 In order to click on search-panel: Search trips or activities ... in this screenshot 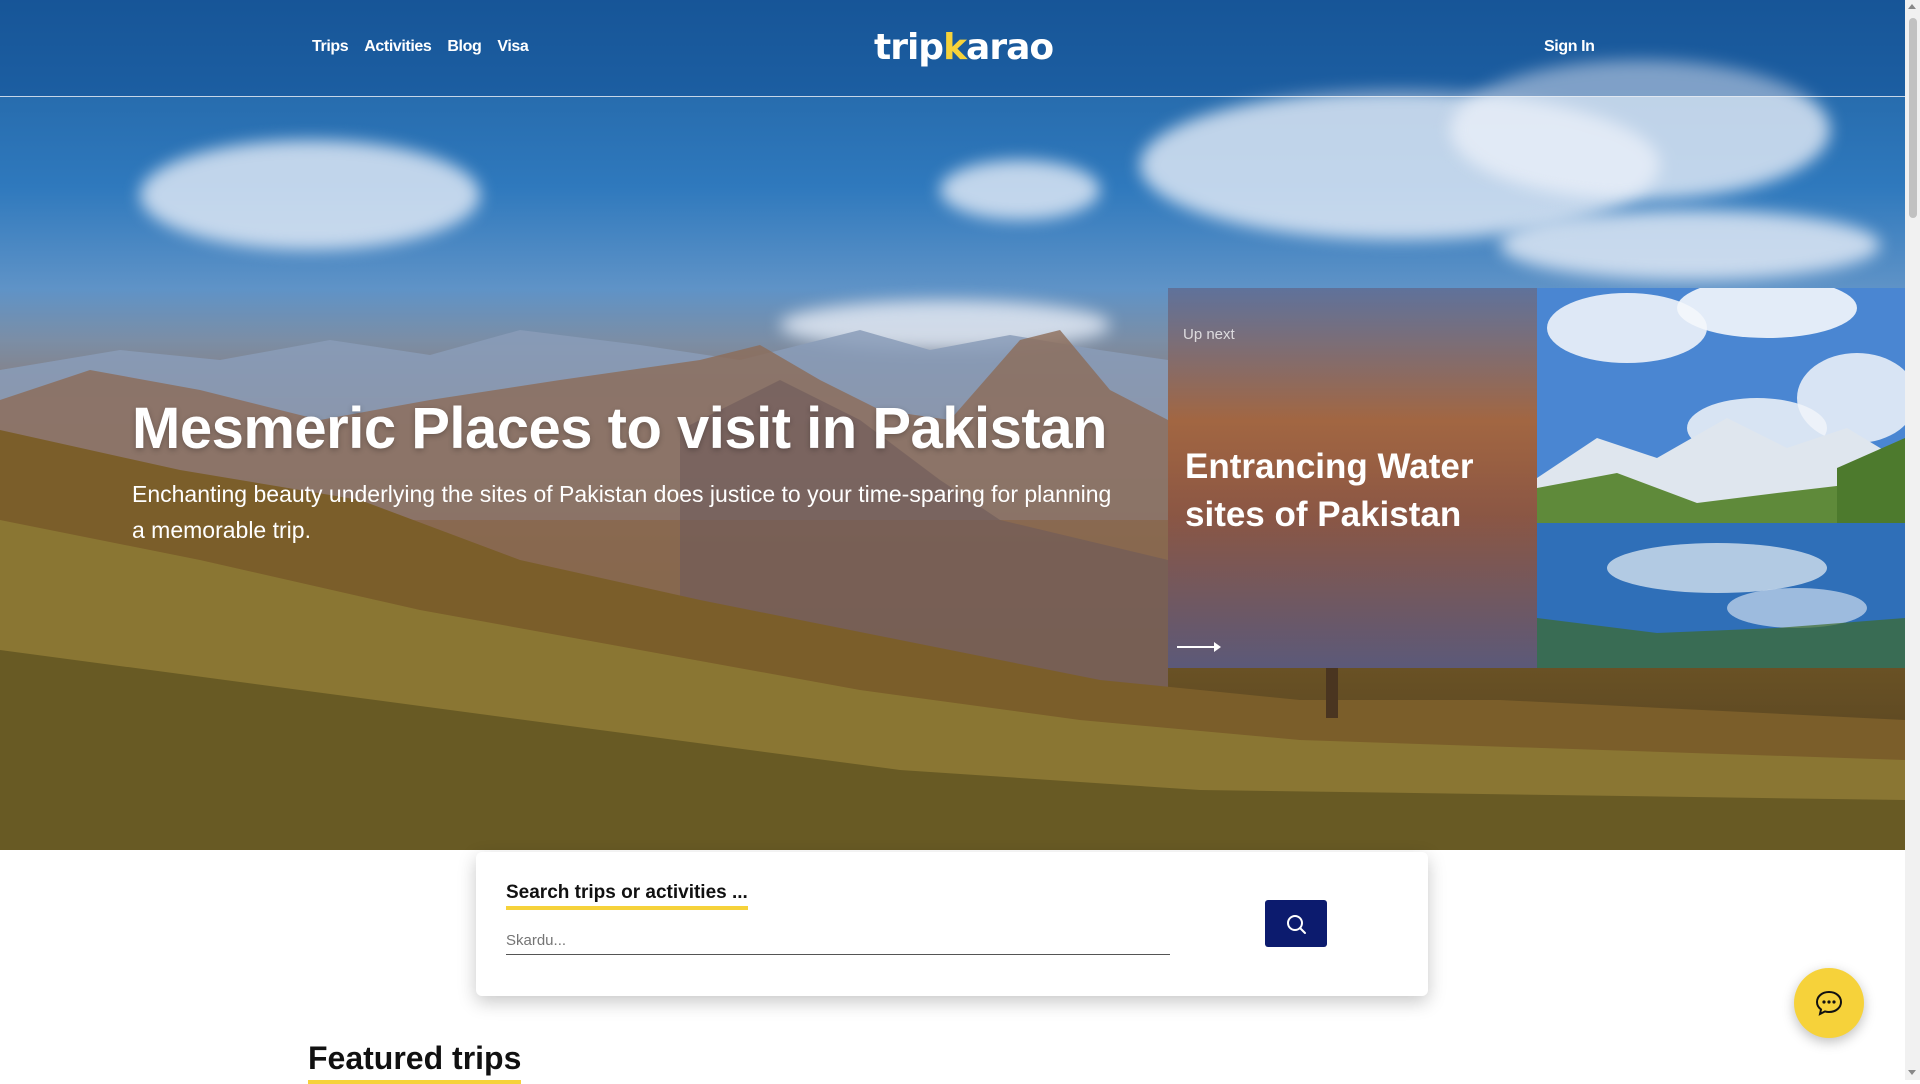, I will do `click(952, 924)`.